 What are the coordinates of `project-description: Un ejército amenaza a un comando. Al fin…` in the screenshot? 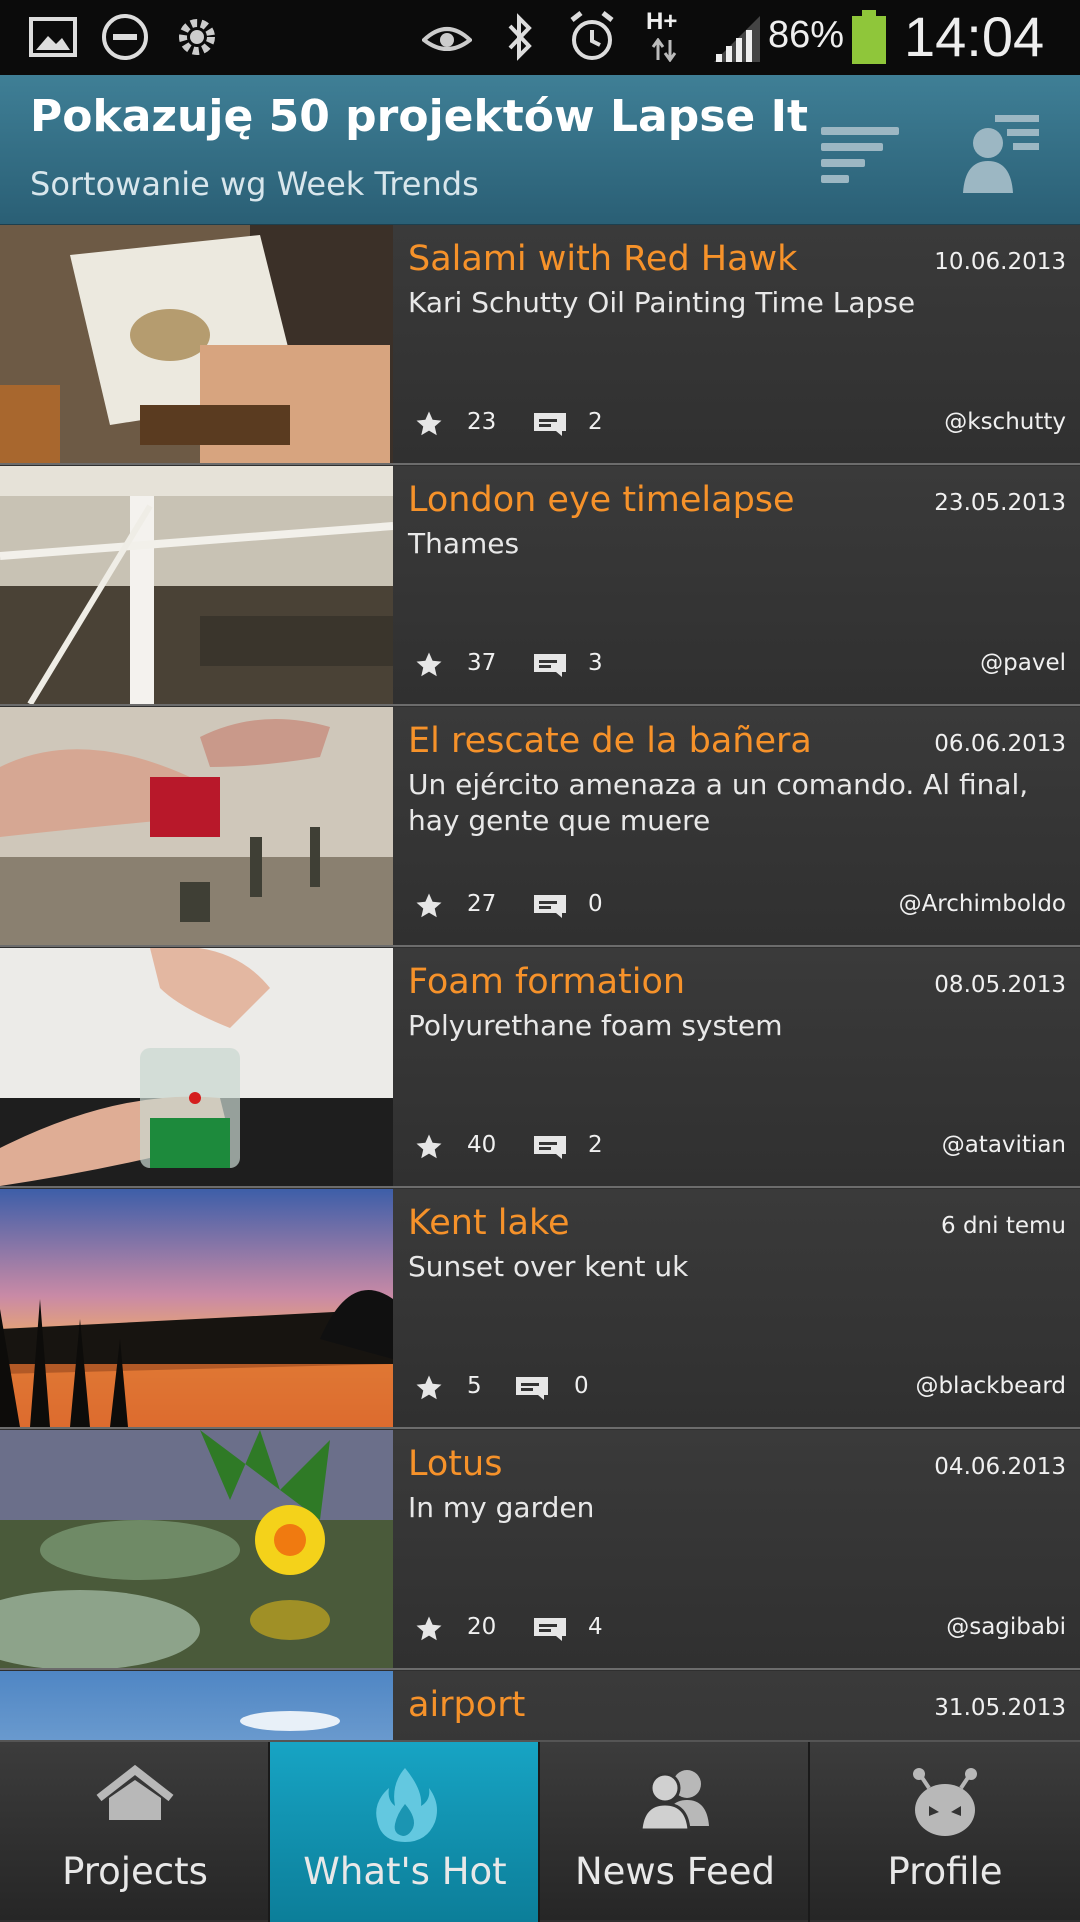 It's located at (718, 802).